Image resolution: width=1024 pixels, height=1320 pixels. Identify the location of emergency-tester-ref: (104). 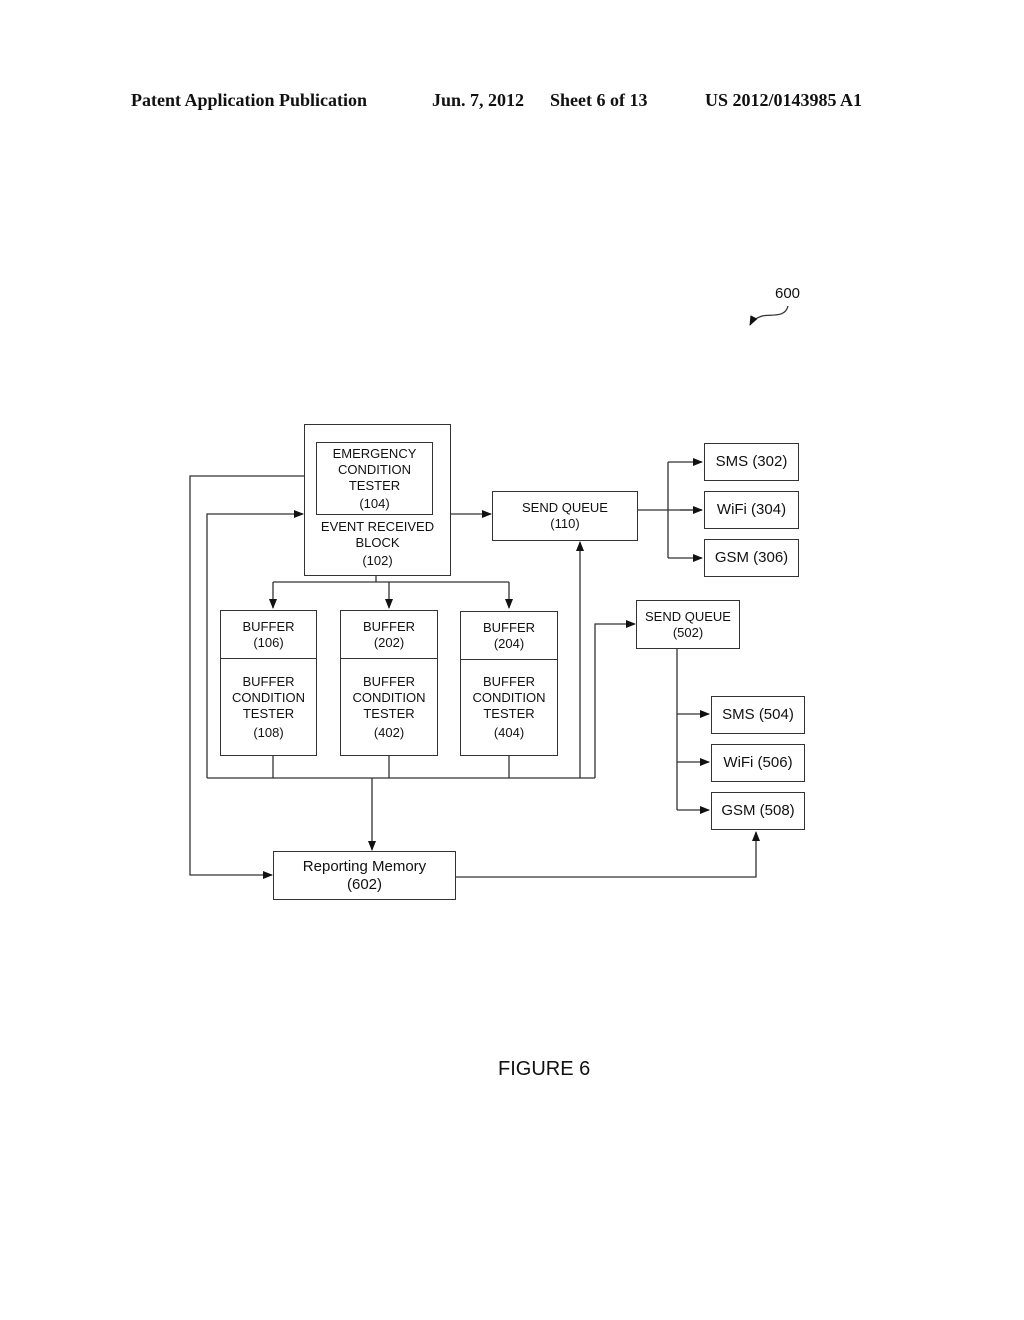
(374, 503).